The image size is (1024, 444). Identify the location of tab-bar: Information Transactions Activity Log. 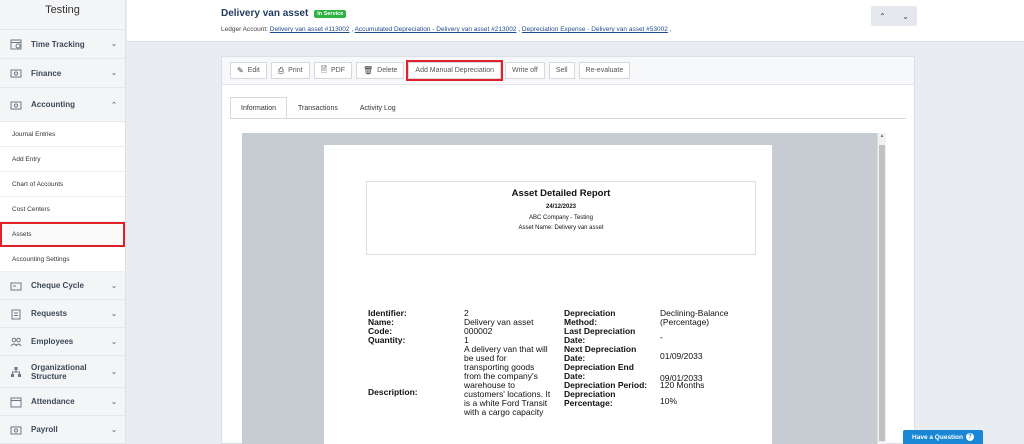
(318, 108).